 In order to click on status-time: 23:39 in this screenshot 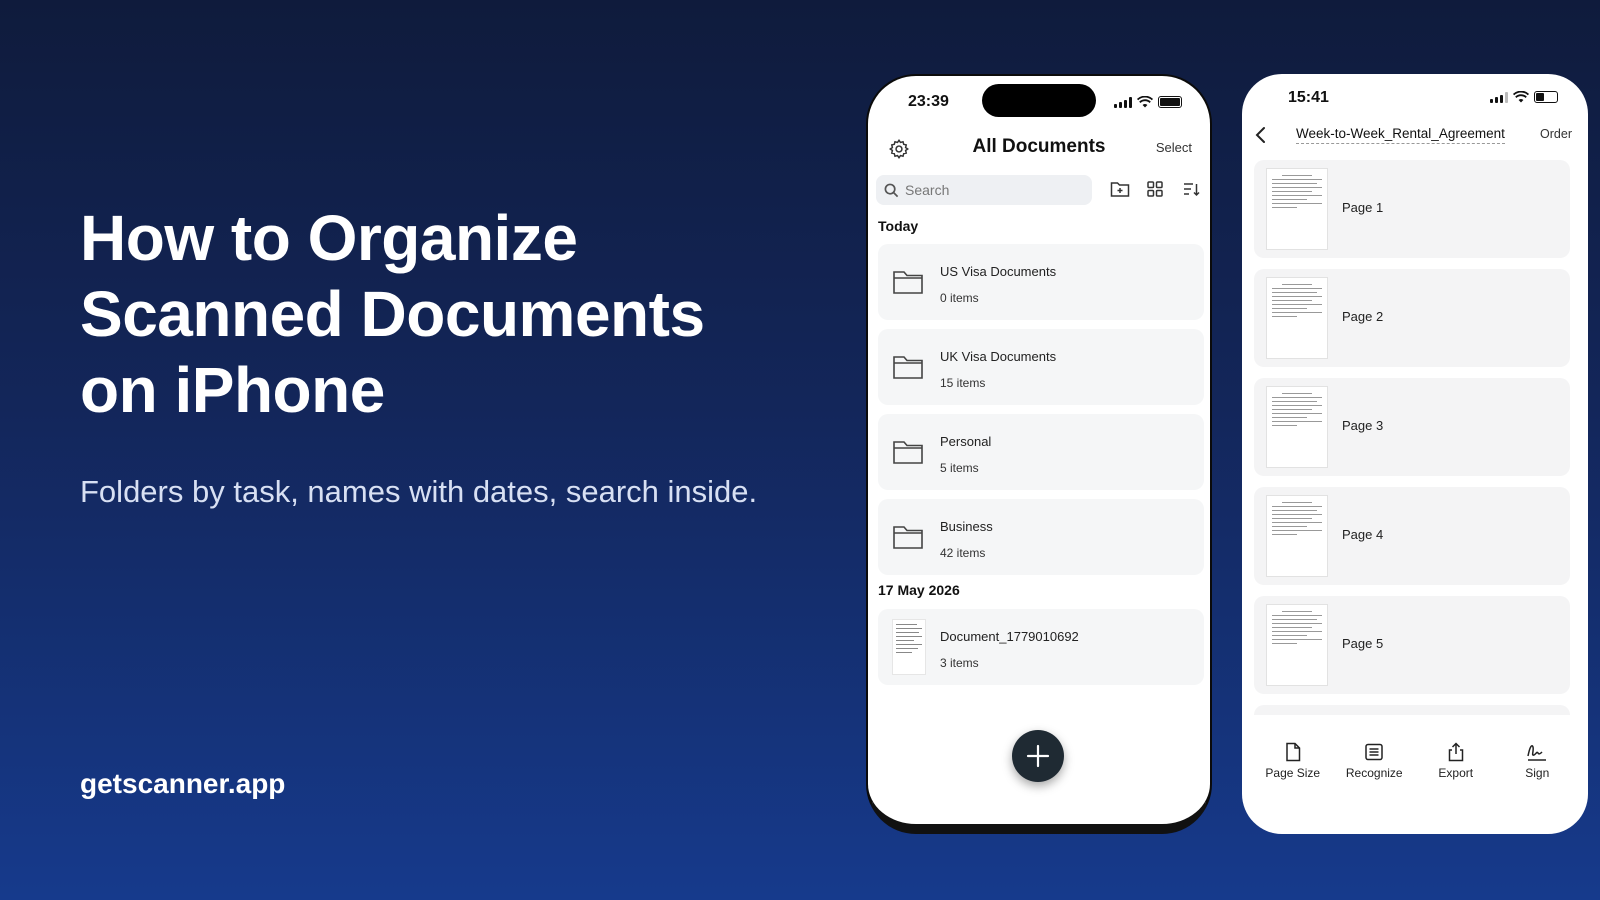, I will do `click(928, 101)`.